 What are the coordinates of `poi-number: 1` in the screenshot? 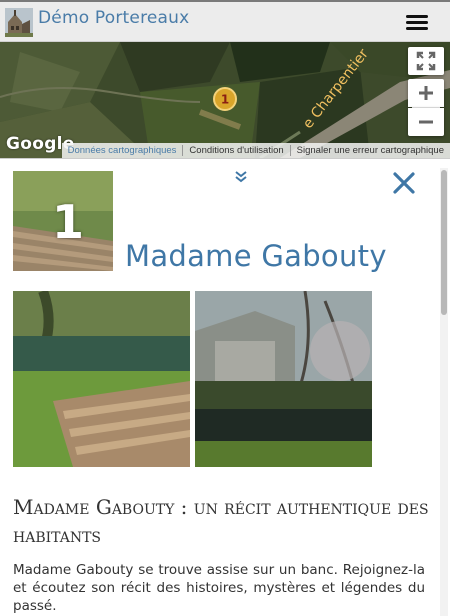 It's located at (68, 222).